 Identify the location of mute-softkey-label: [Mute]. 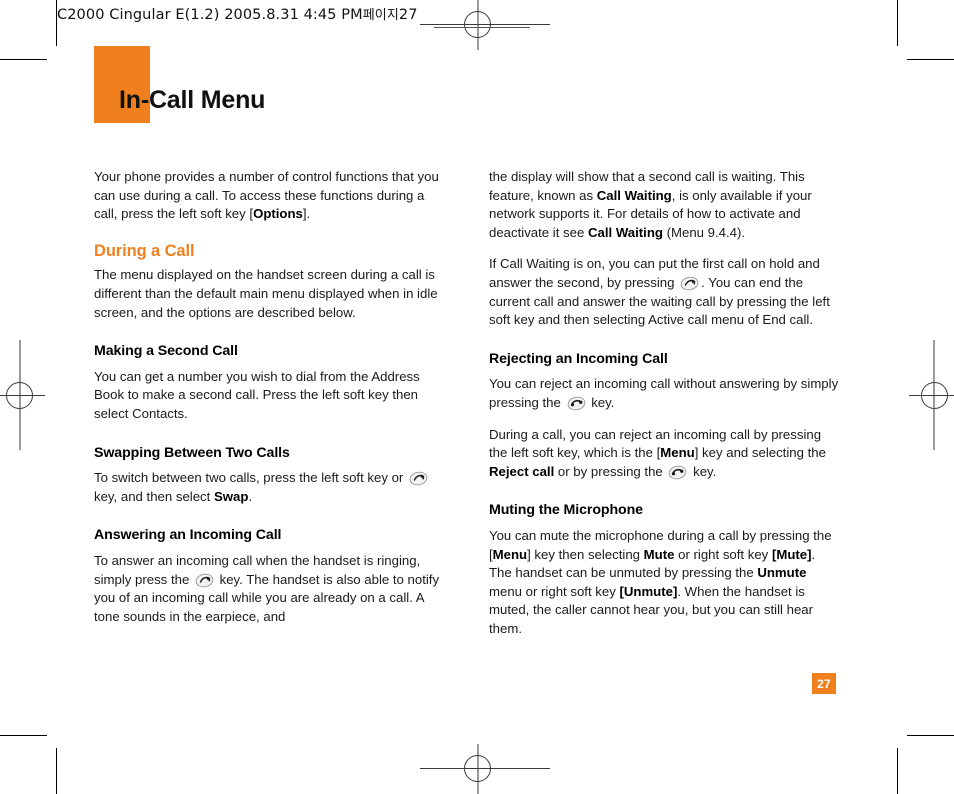
(791, 554).